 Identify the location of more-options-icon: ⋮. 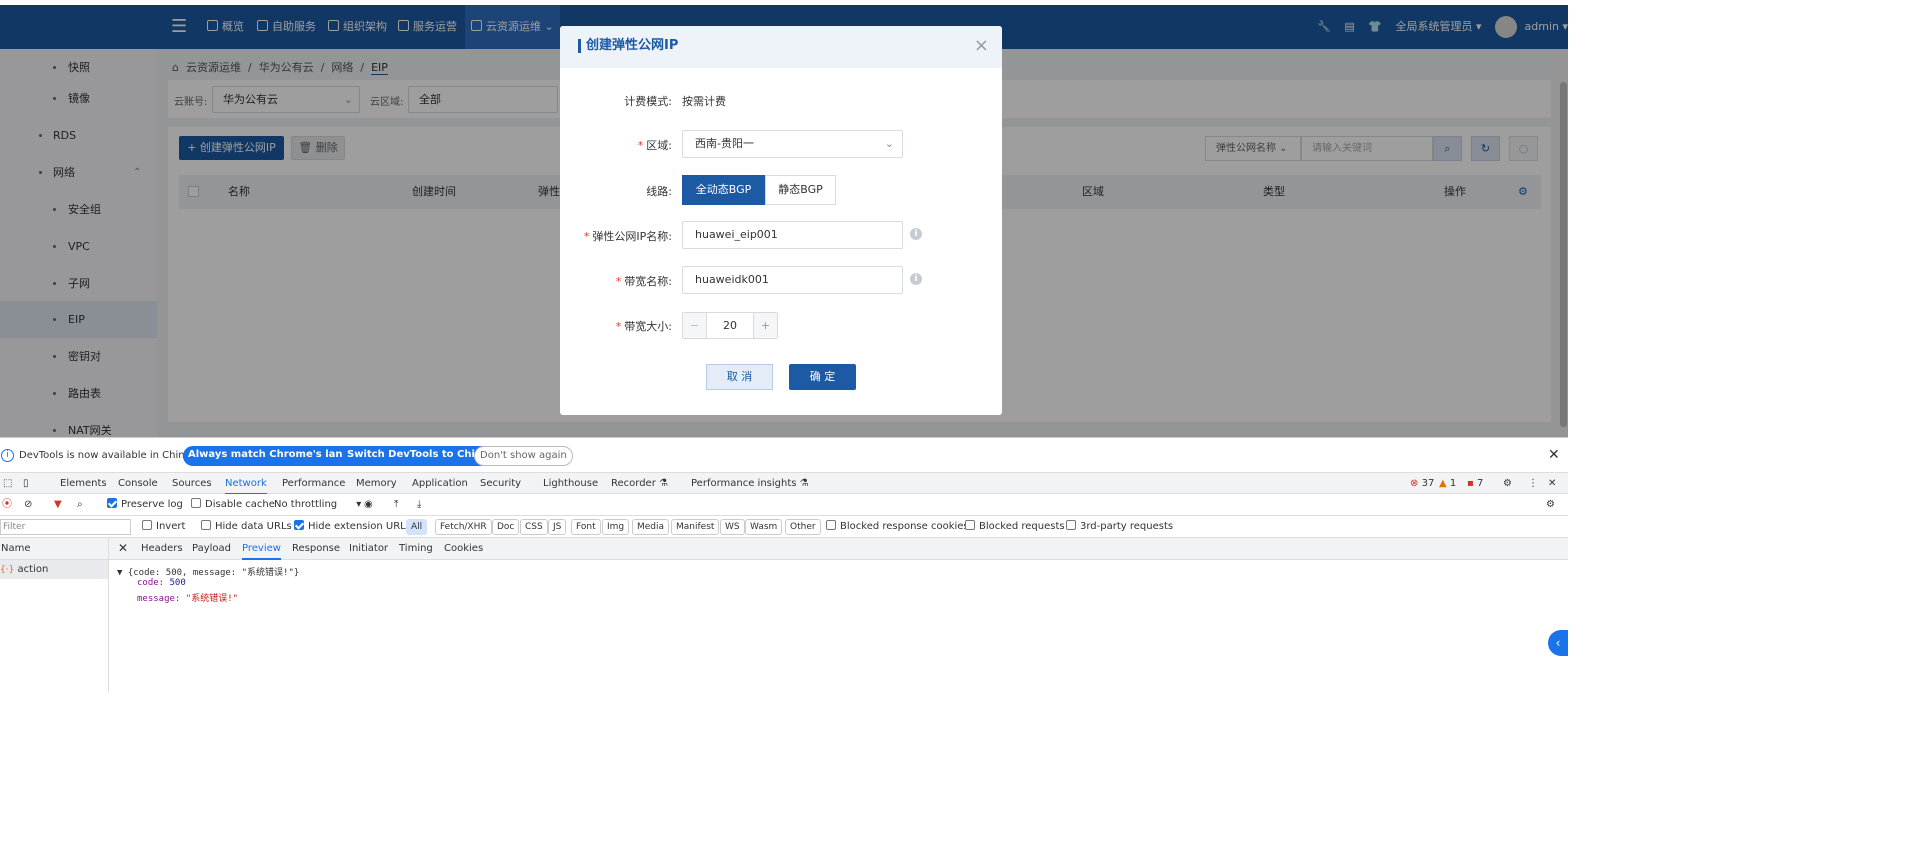
(1533, 484).